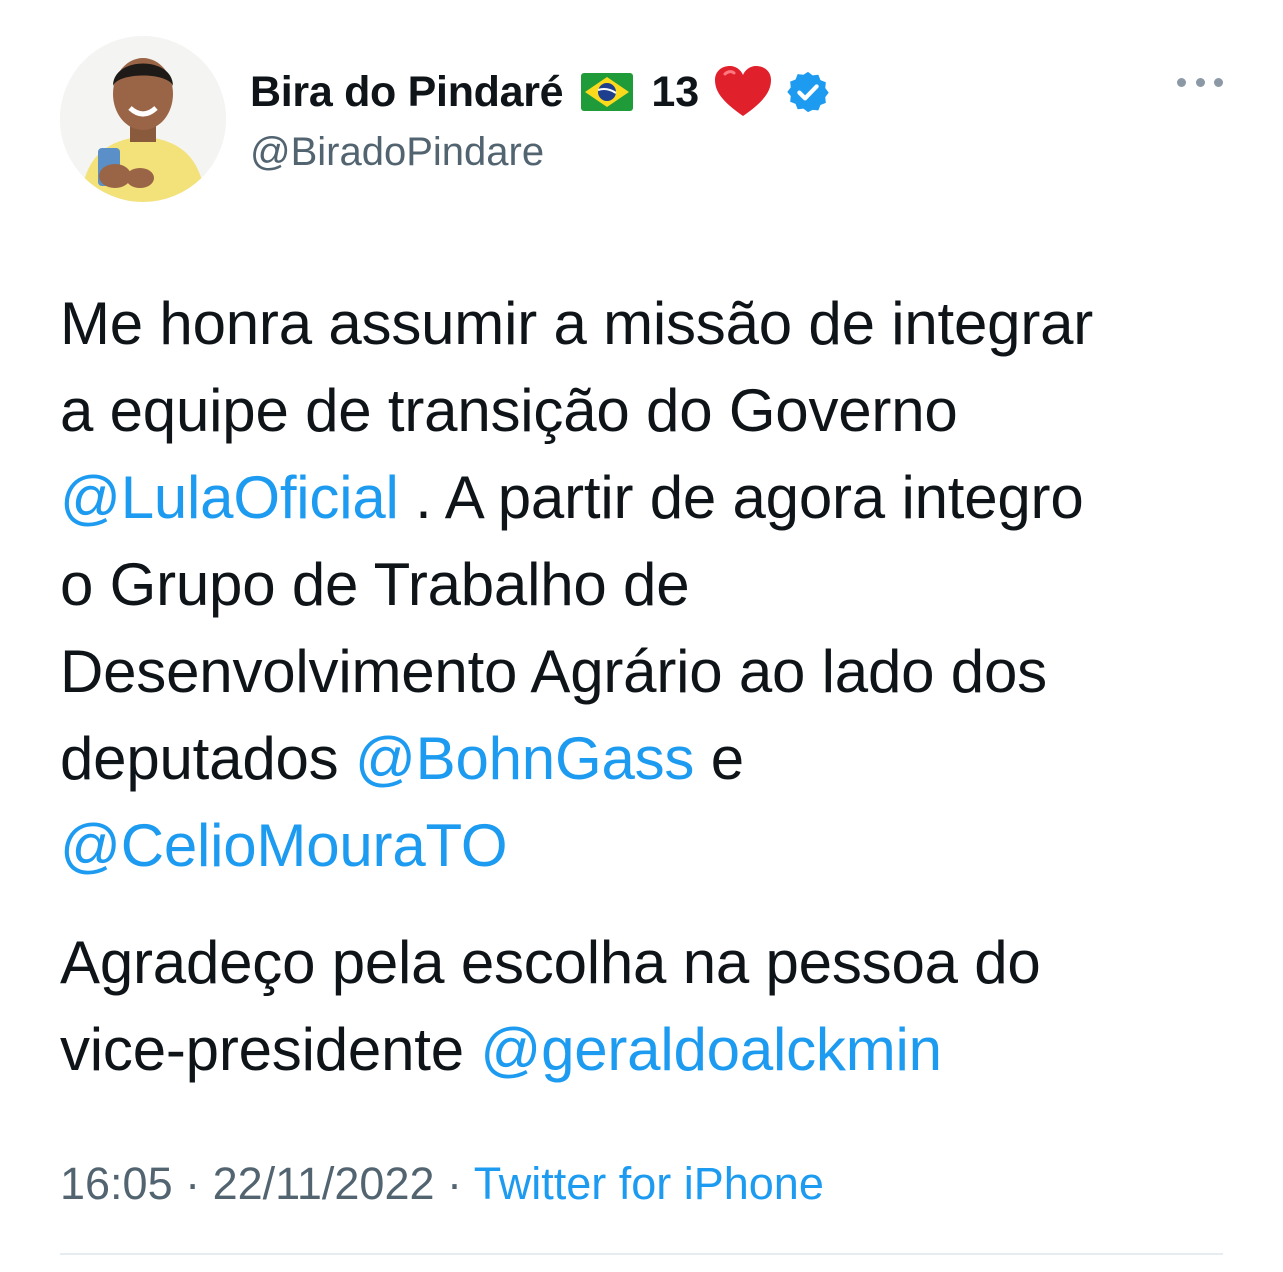 This screenshot has width=1283, height=1272. I want to click on text-line: e, so click(719, 758).